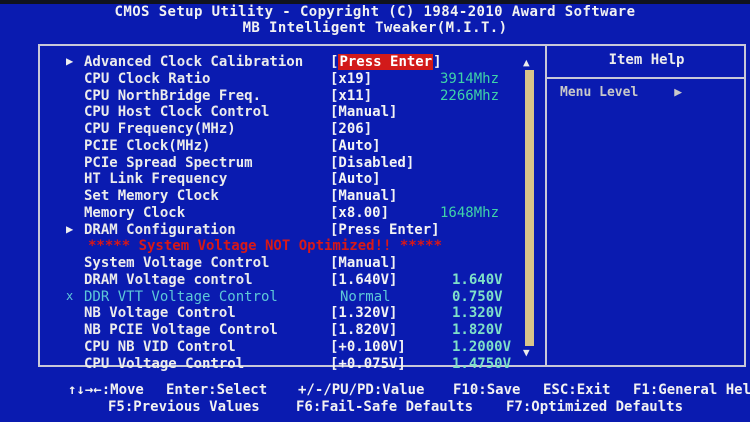  What do you see at coordinates (470, 78) in the screenshot?
I see `current-reading: 3914Mhz` at bounding box center [470, 78].